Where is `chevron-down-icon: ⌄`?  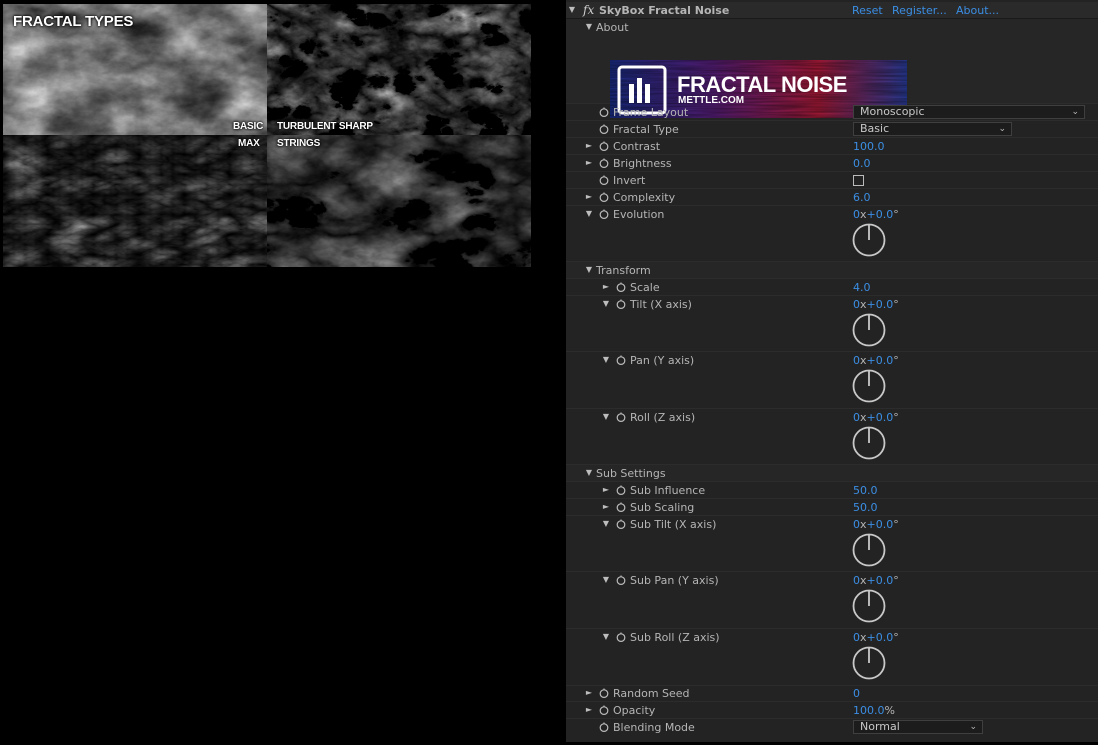
chevron-down-icon: ⌄ is located at coordinates (1075, 112).